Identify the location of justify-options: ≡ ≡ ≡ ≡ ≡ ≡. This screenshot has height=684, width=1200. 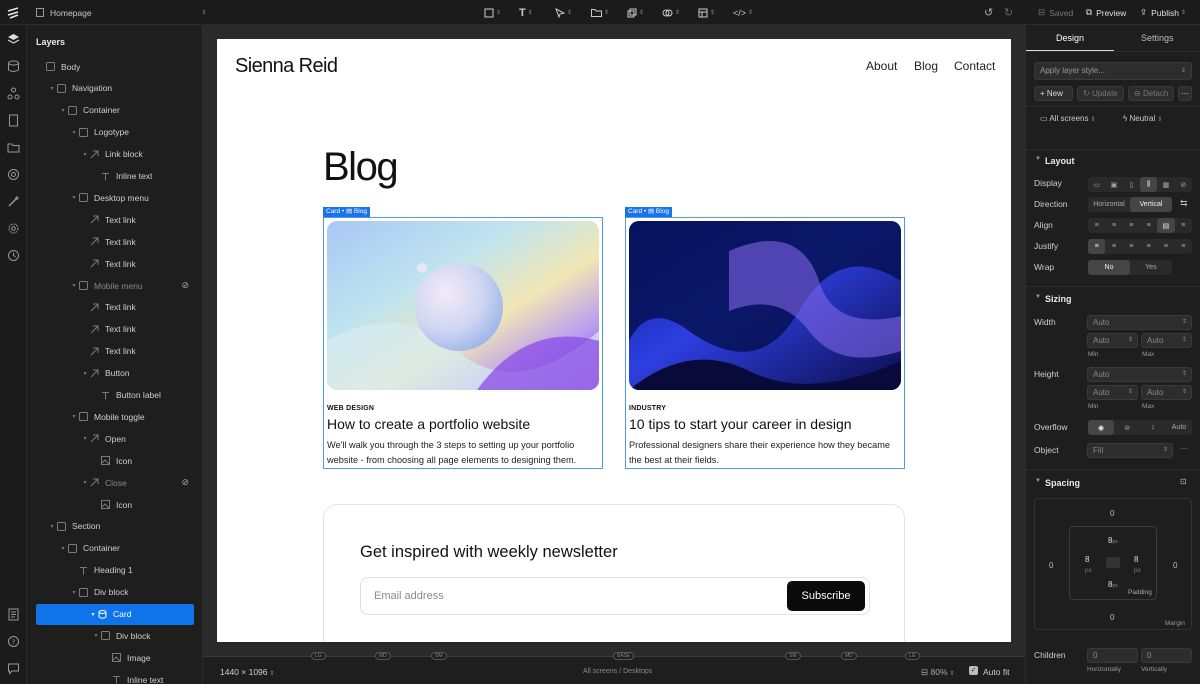
(1140, 246).